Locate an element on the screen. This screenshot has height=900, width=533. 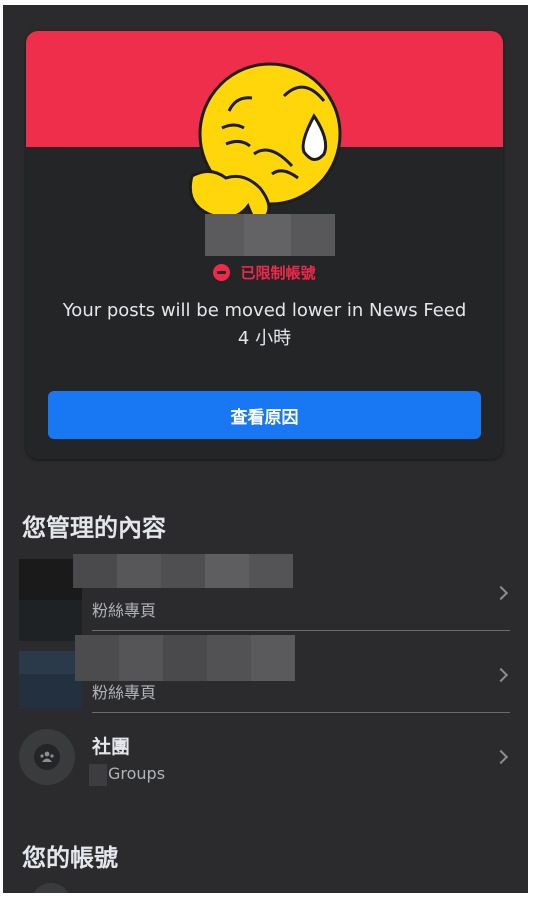
see-reason-button: 查看原因 is located at coordinates (264, 415).